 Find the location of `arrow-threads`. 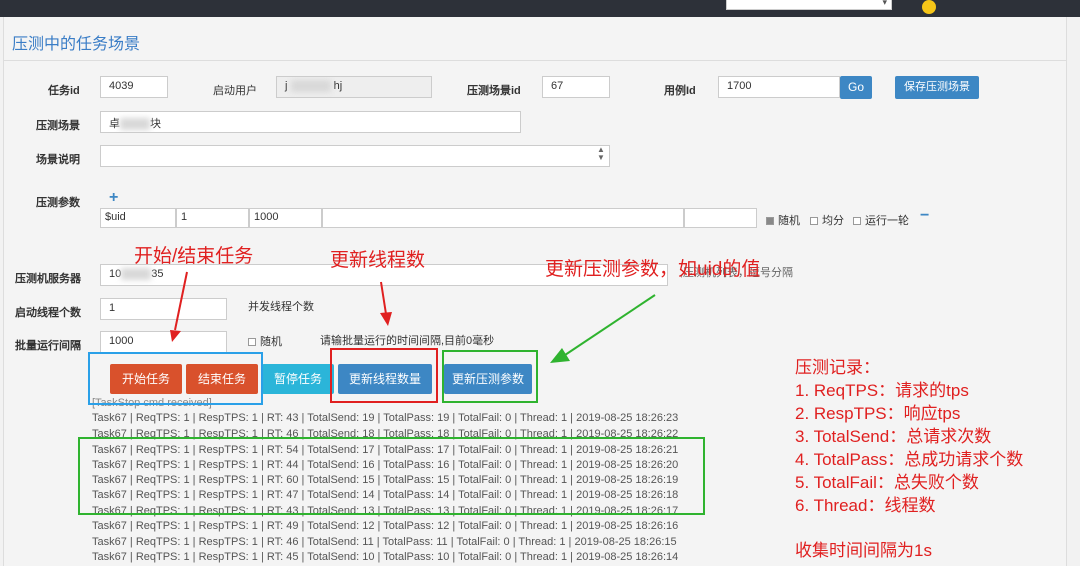

arrow-threads is located at coordinates (383, 298).